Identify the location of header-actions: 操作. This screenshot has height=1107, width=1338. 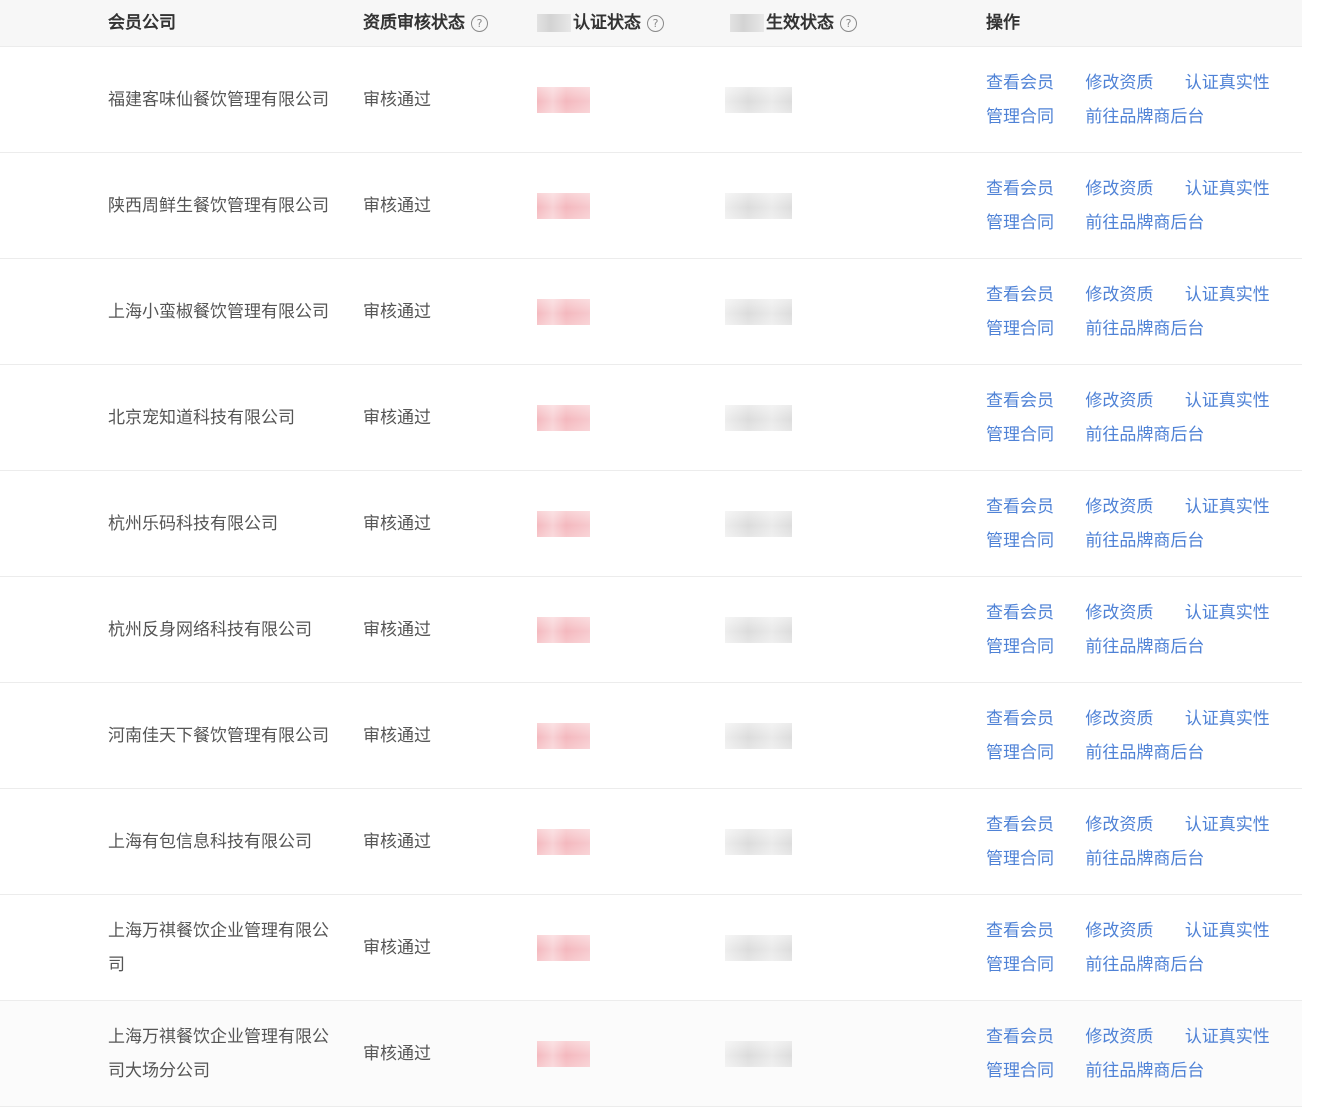
(1003, 23).